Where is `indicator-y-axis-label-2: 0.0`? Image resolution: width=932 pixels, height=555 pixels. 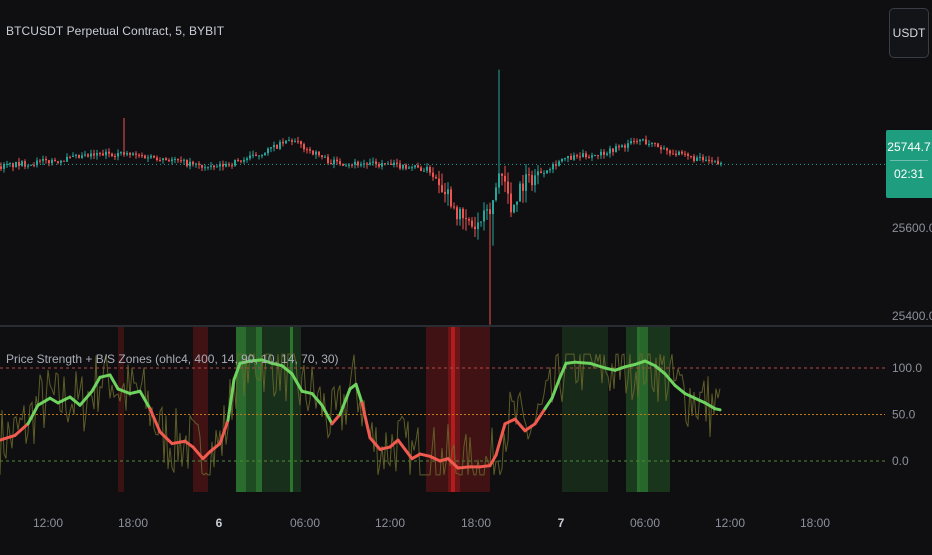 indicator-y-axis-label-2: 0.0 is located at coordinates (900, 461).